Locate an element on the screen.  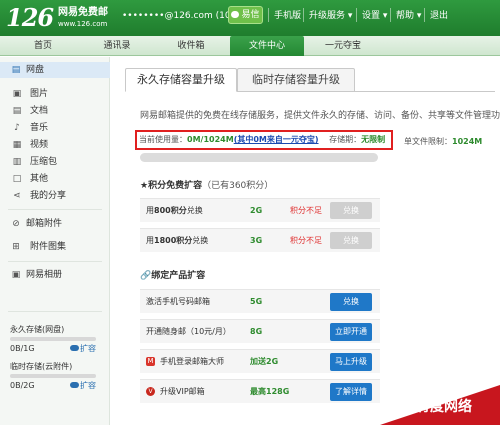
usage-label: 当前使用量： is located at coordinates (163, 139).